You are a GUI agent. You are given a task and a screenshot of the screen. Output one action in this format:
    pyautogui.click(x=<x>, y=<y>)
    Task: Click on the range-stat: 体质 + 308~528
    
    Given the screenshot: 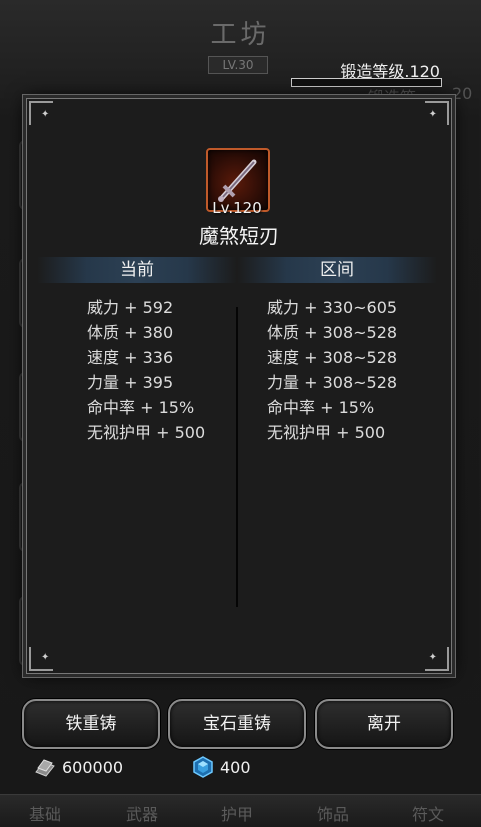 What is the action you would take?
    pyautogui.click(x=332, y=332)
    